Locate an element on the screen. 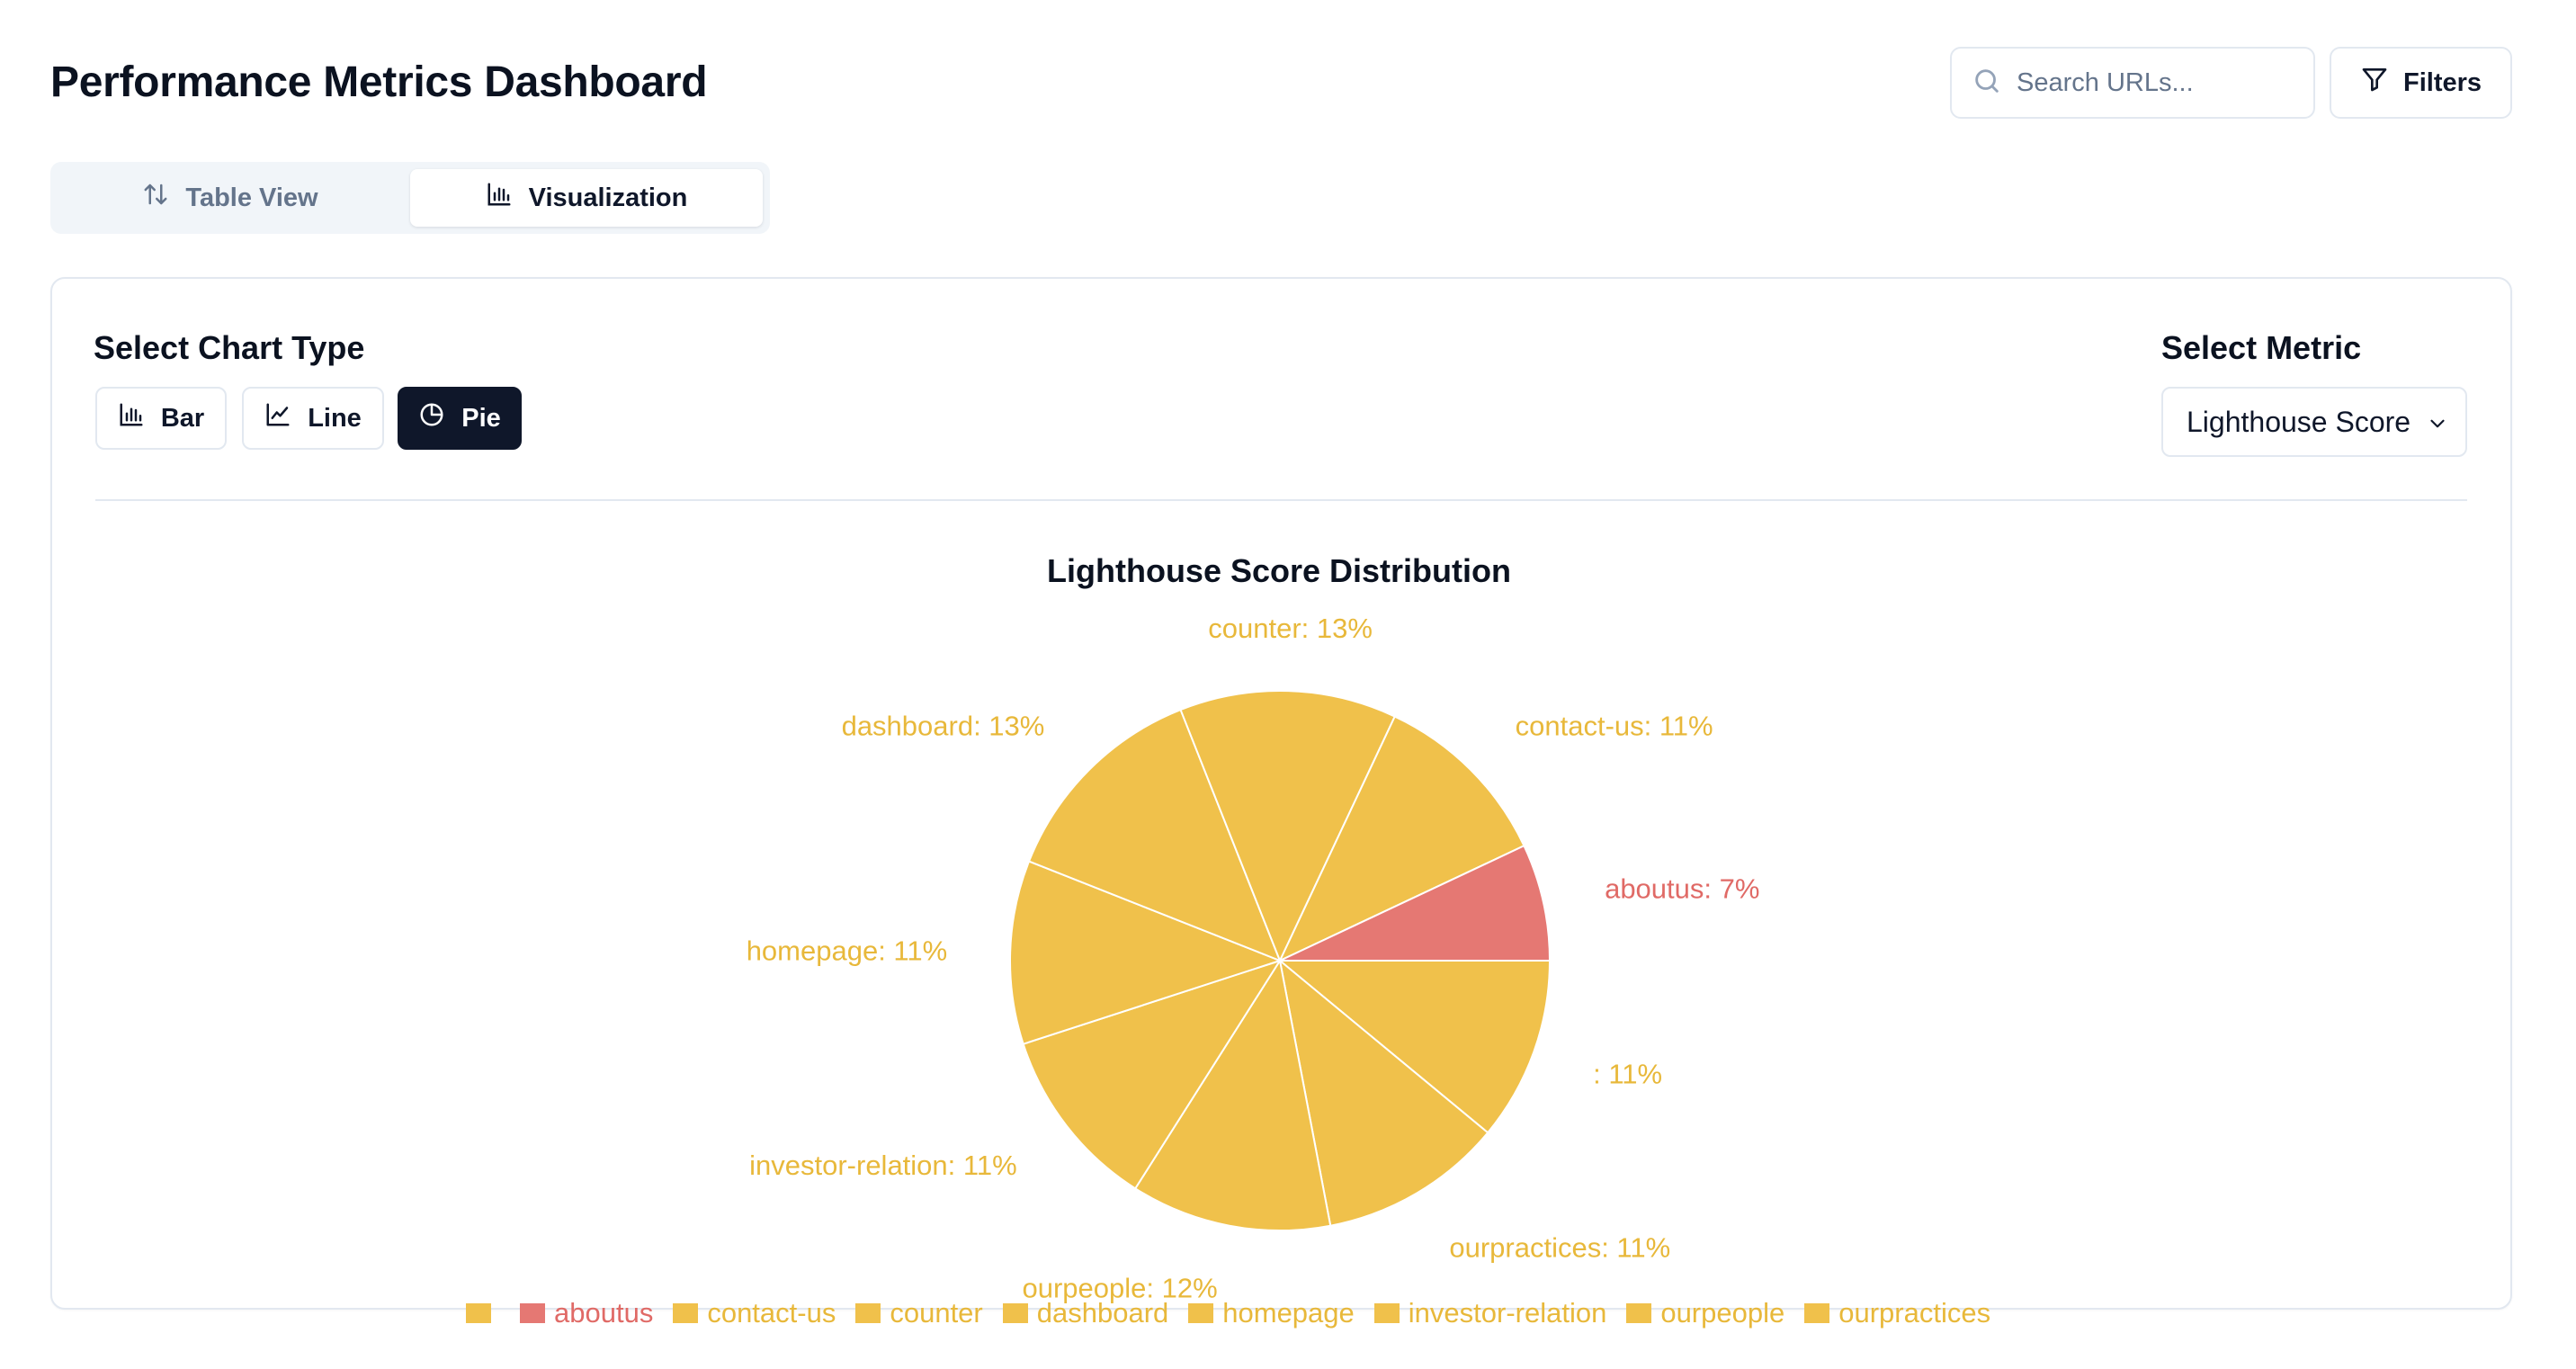 Image resolution: width=2576 pixels, height=1369 pixels. search-icon is located at coordinates (1987, 83).